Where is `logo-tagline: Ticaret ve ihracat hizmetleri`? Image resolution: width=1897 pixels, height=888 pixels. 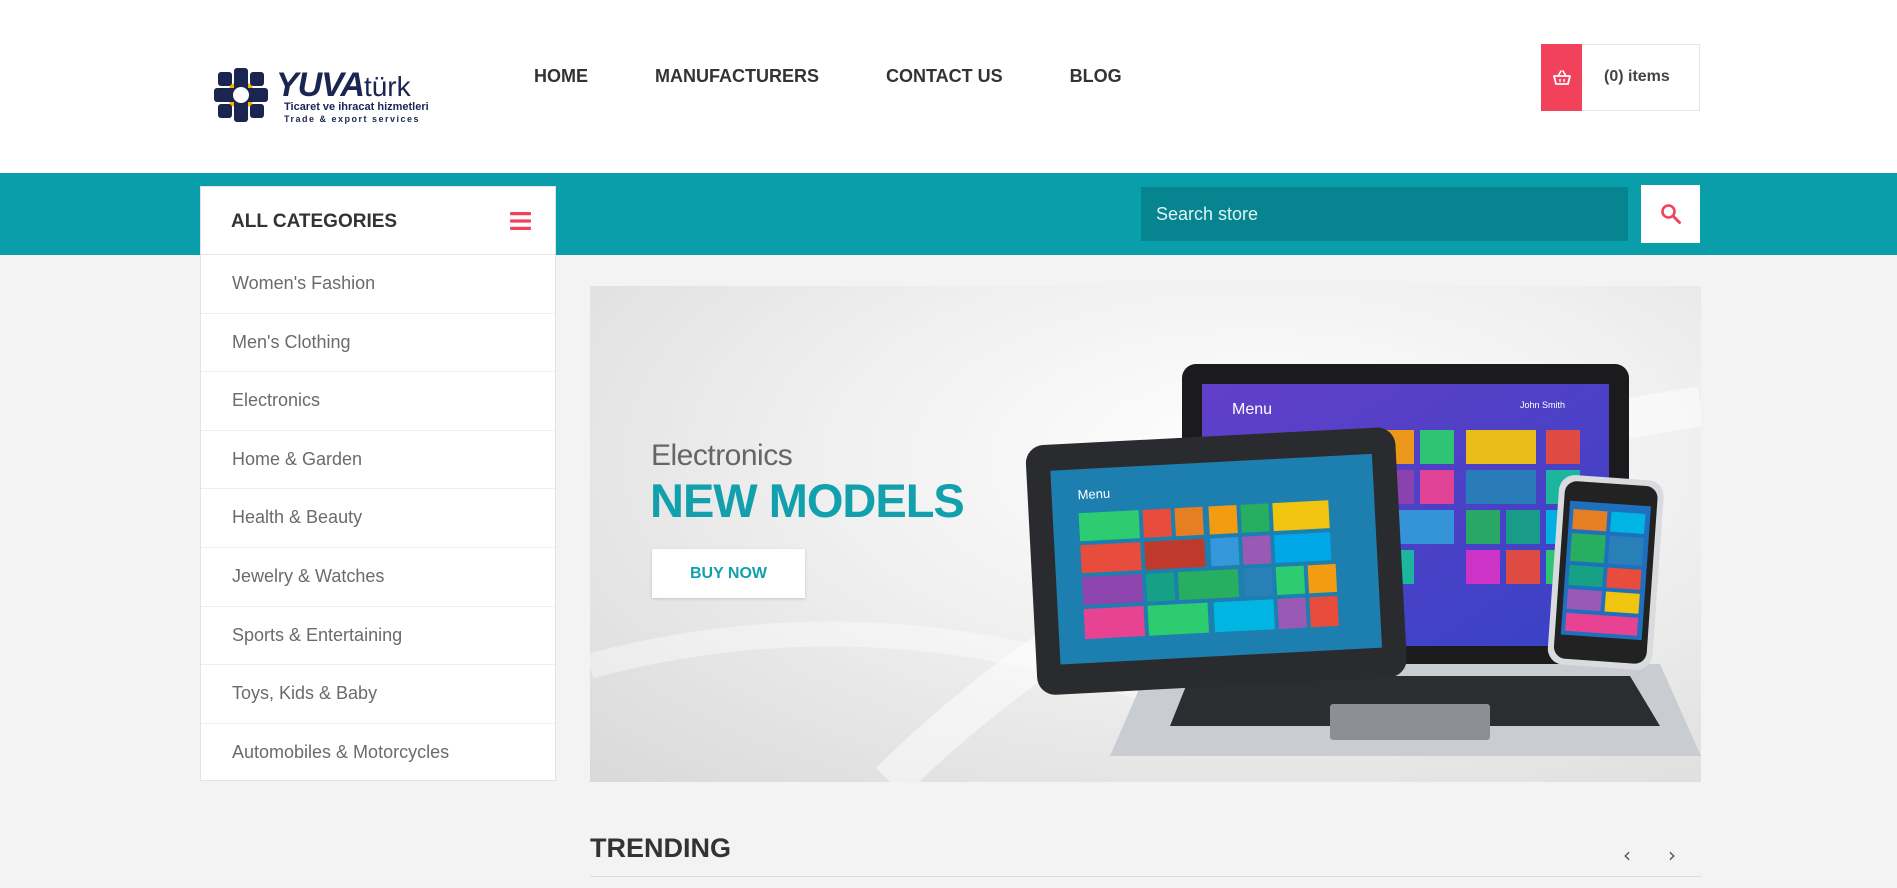 logo-tagline: Ticaret ve ihracat hizmetleri is located at coordinates (356, 107).